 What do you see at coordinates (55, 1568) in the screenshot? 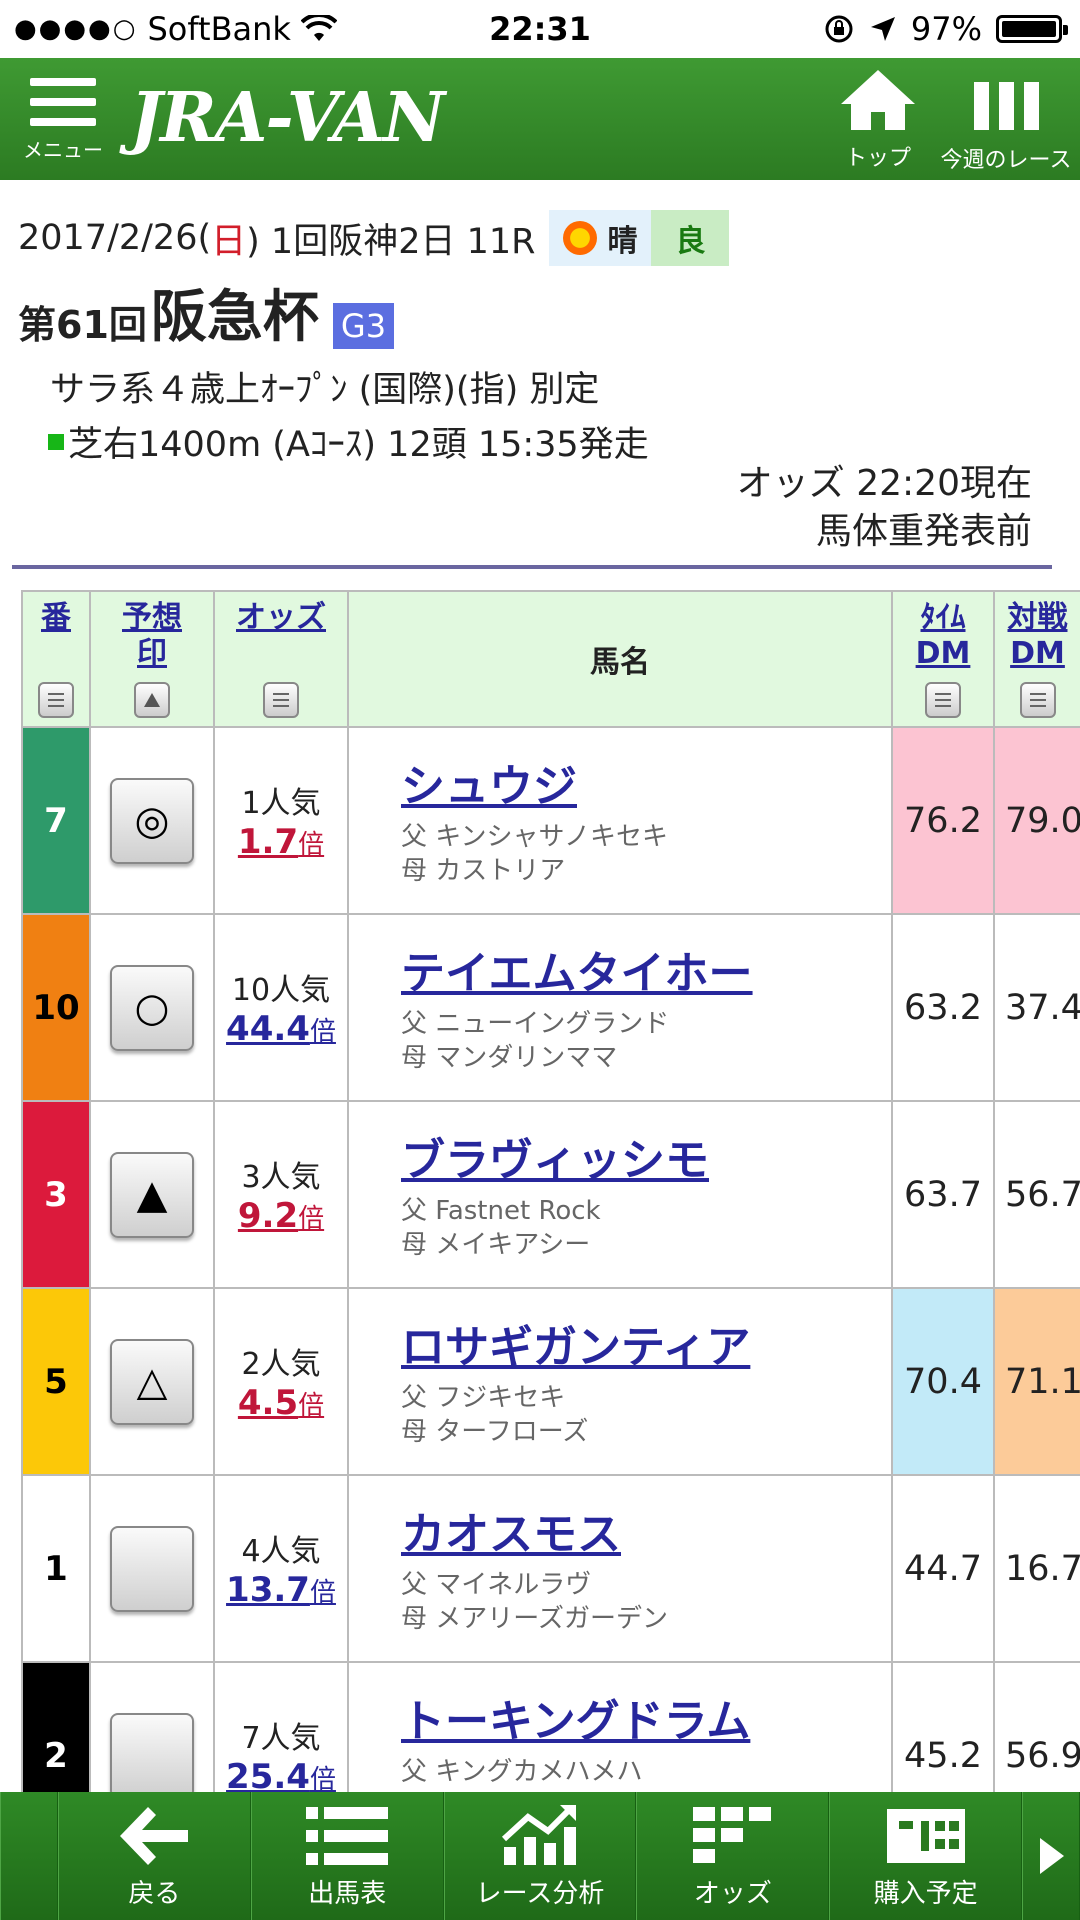
I see `horse-number: 1` at bounding box center [55, 1568].